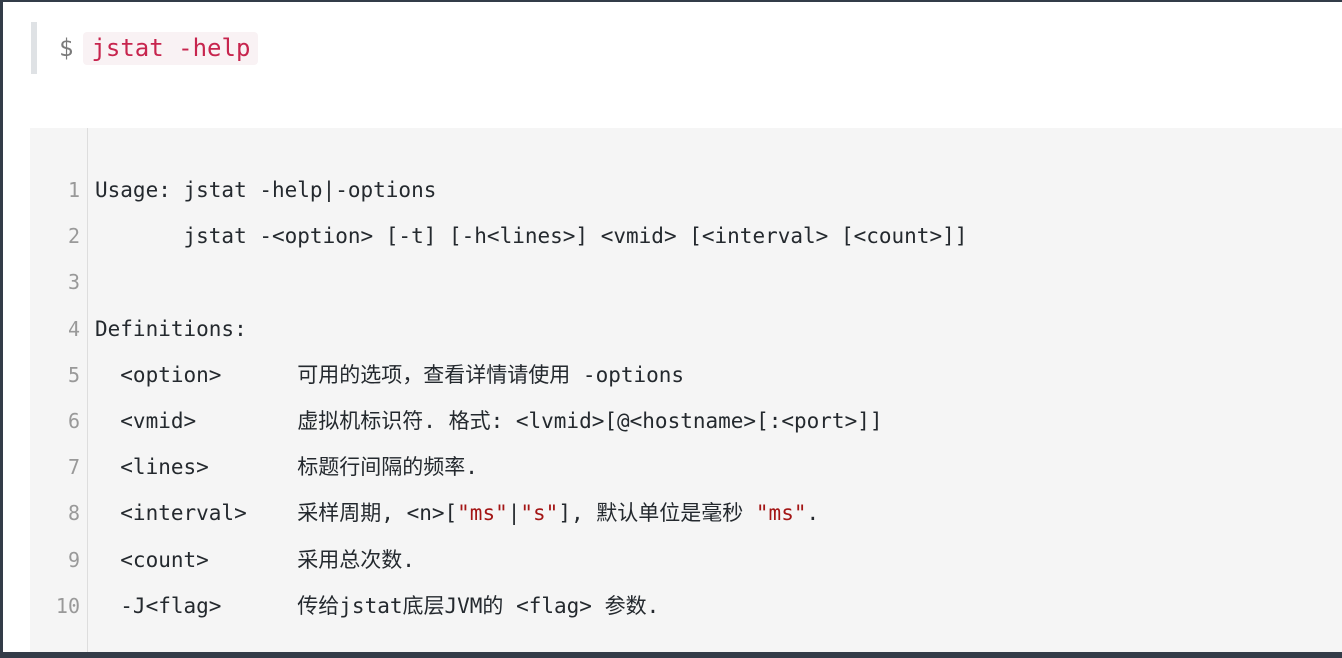  I want to click on line-number: 7, so click(73, 467).